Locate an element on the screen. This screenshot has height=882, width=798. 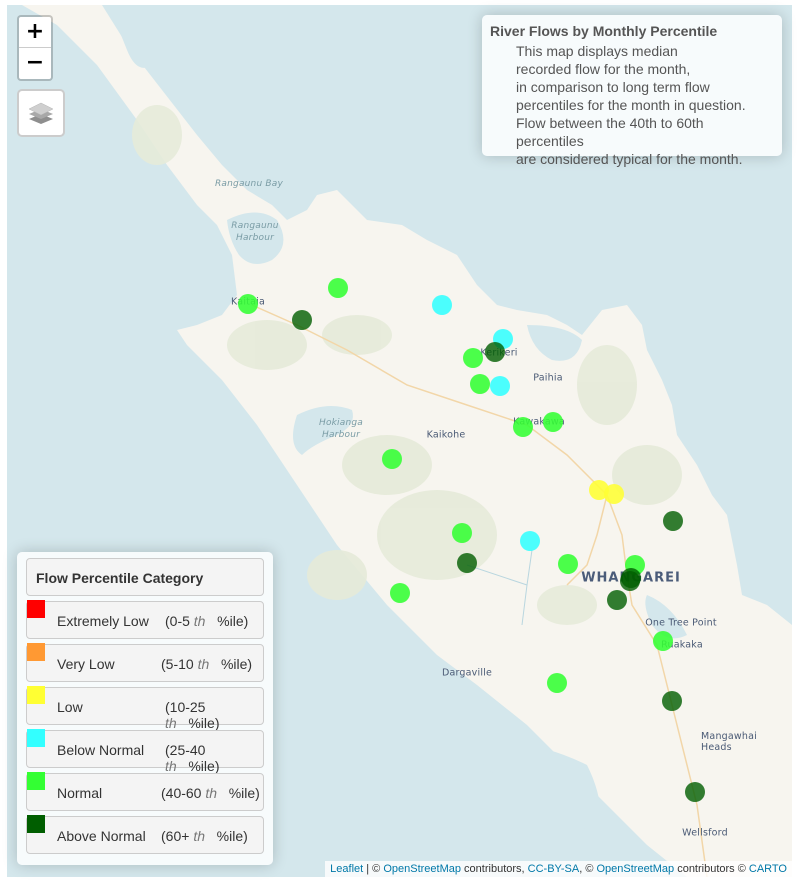
place-label-hokianga-harbour: Hokianga Harbour is located at coordinates (341, 429).